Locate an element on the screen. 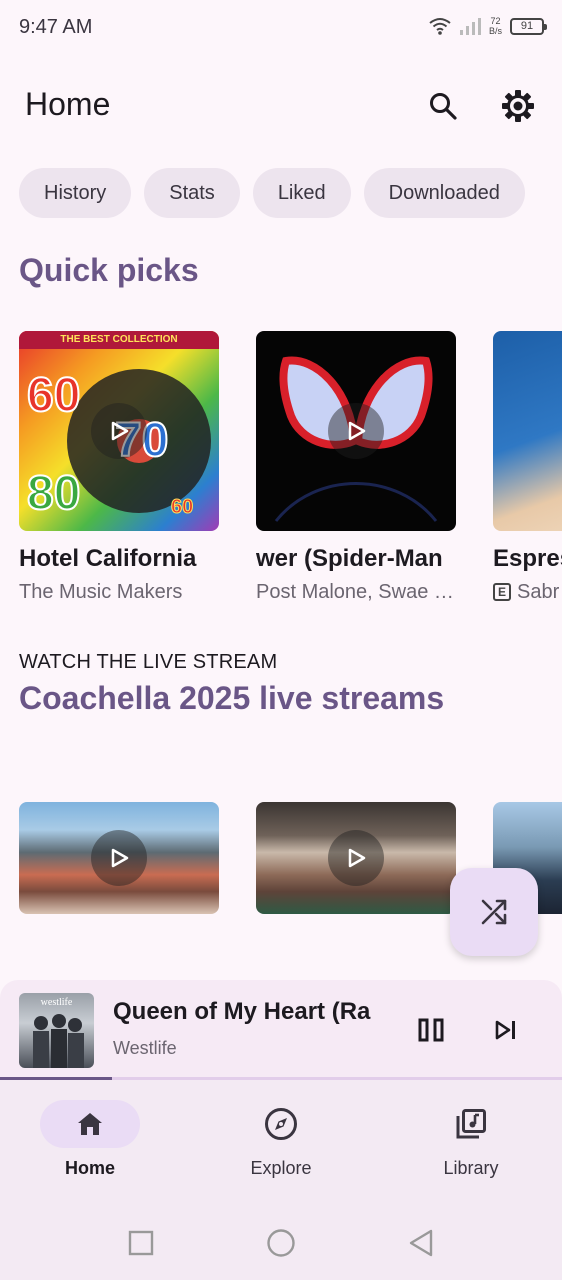 This screenshot has width=562, height=1280. svg-text: 80 is located at coordinates (53, 493).